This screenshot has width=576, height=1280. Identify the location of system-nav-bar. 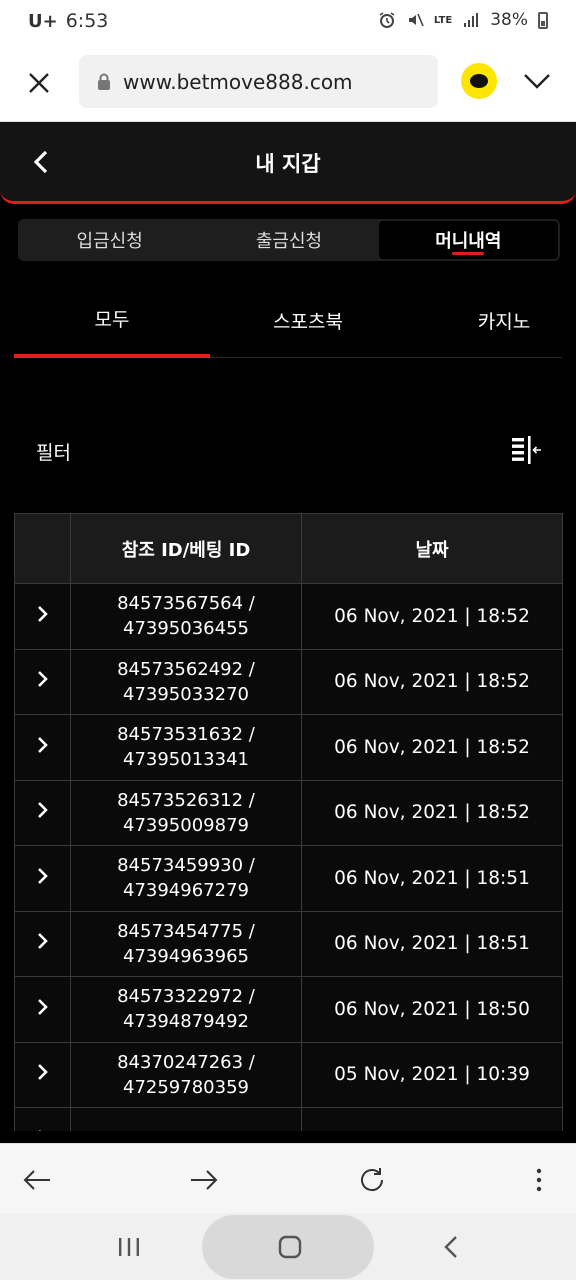
(288, 1246).